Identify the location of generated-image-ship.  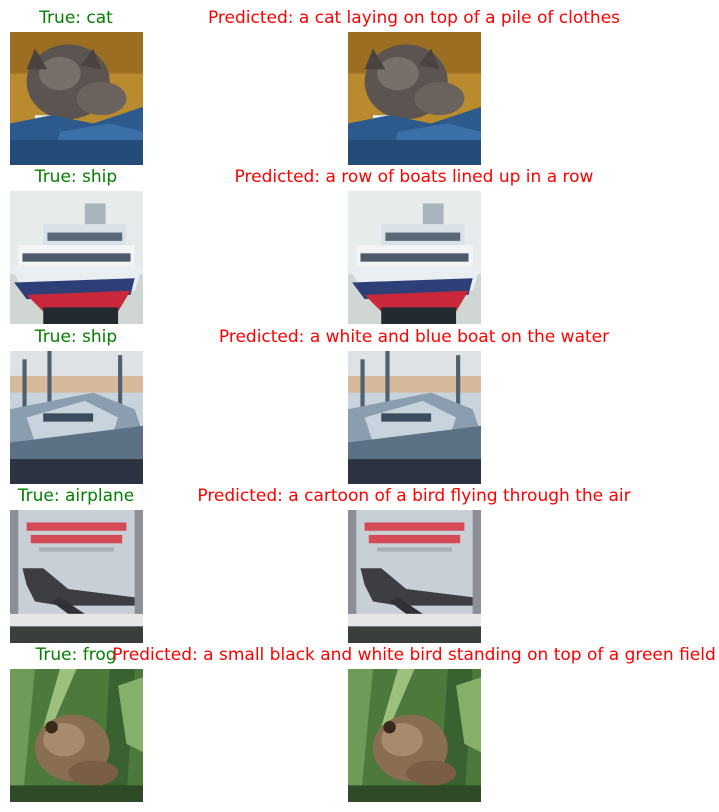
(414, 257).